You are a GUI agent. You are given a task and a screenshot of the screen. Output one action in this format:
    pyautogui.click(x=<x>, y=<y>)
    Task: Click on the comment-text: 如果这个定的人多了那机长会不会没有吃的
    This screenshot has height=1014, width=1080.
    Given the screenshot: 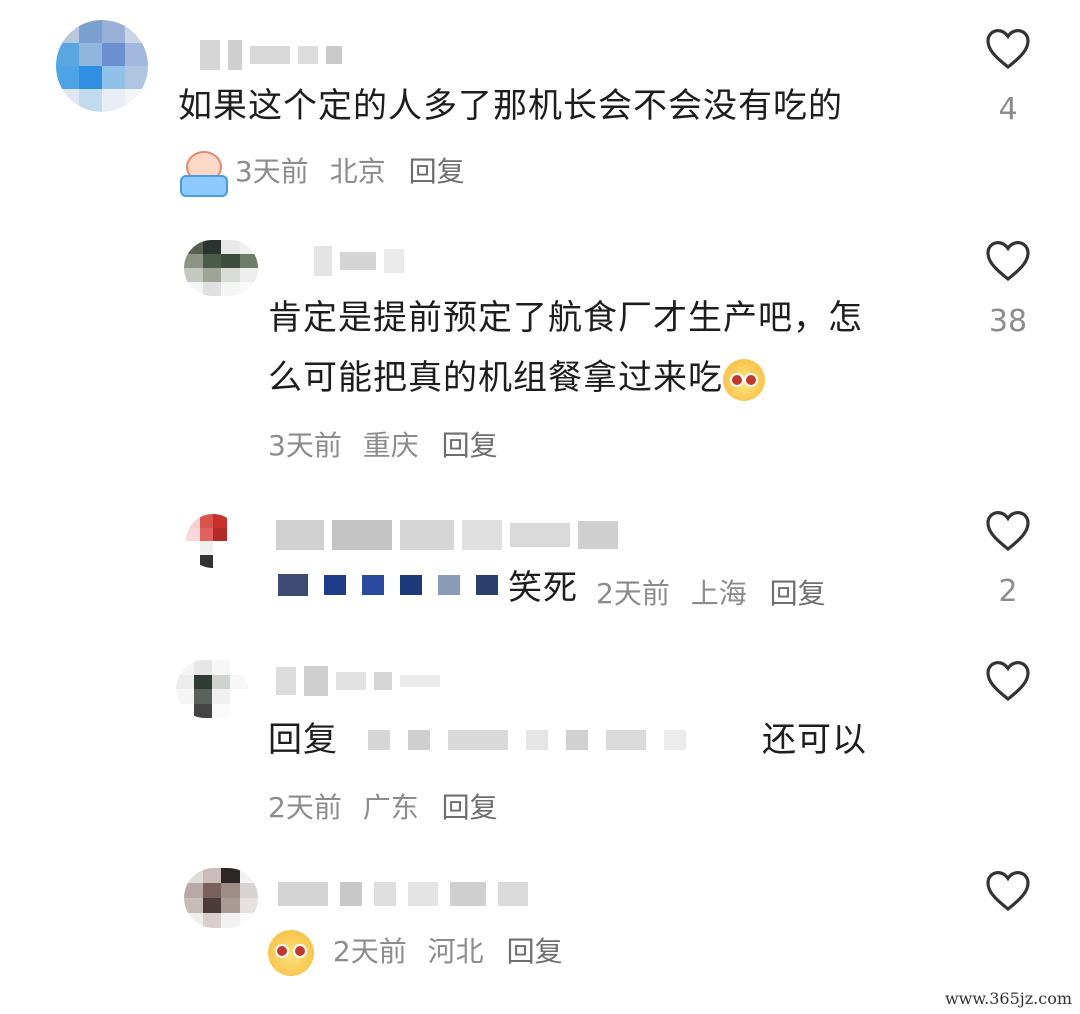 What is the action you would take?
    pyautogui.click(x=510, y=106)
    